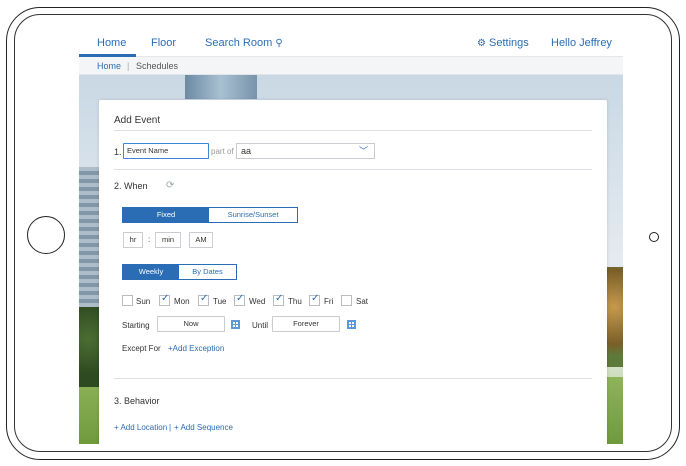 The image size is (686, 466). Describe the element at coordinates (191, 324) in the screenshot. I see `starting-input: Now` at that location.